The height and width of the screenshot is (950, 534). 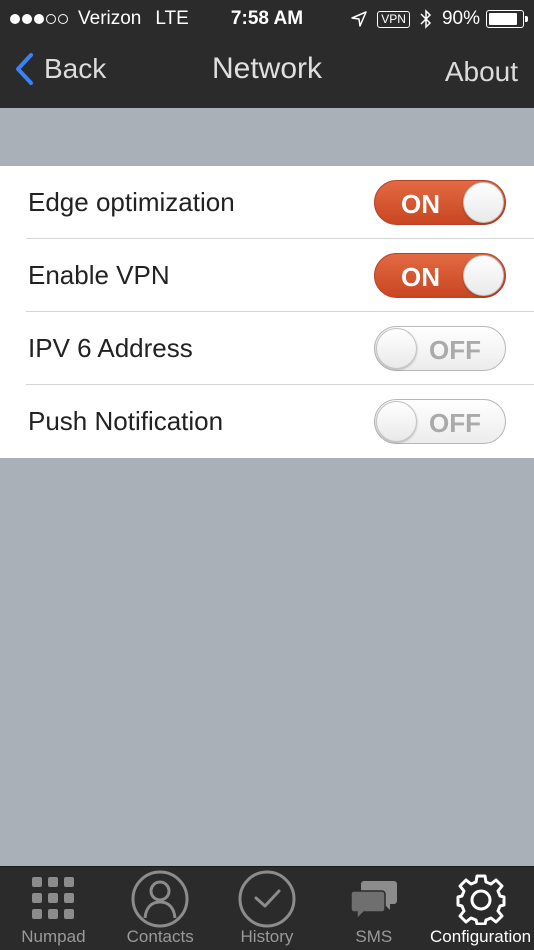 I want to click on tab-configuration: Configuration, so click(x=480, y=908).